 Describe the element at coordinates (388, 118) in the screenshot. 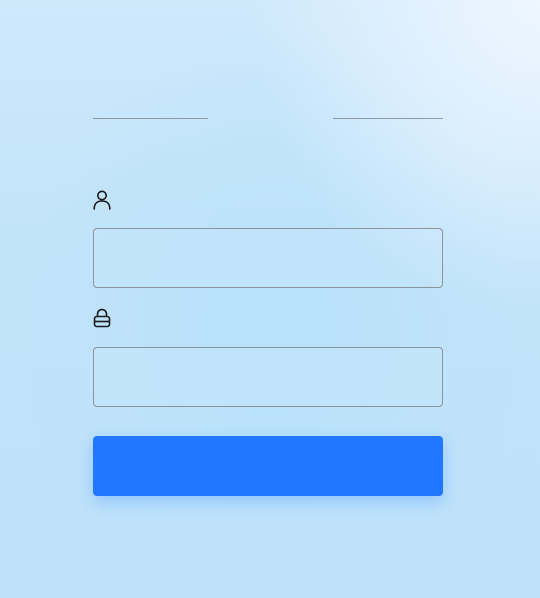

I see `divider-right` at that location.